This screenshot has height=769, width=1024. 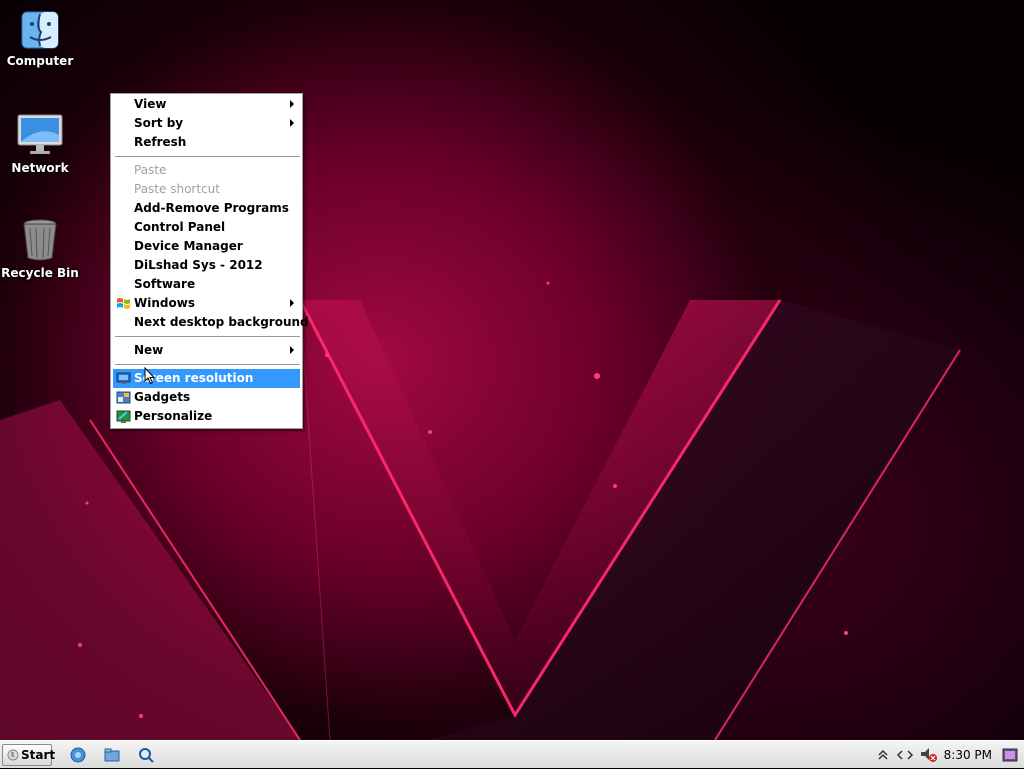 I want to click on menu-item-label: Gadgets, so click(x=162, y=397).